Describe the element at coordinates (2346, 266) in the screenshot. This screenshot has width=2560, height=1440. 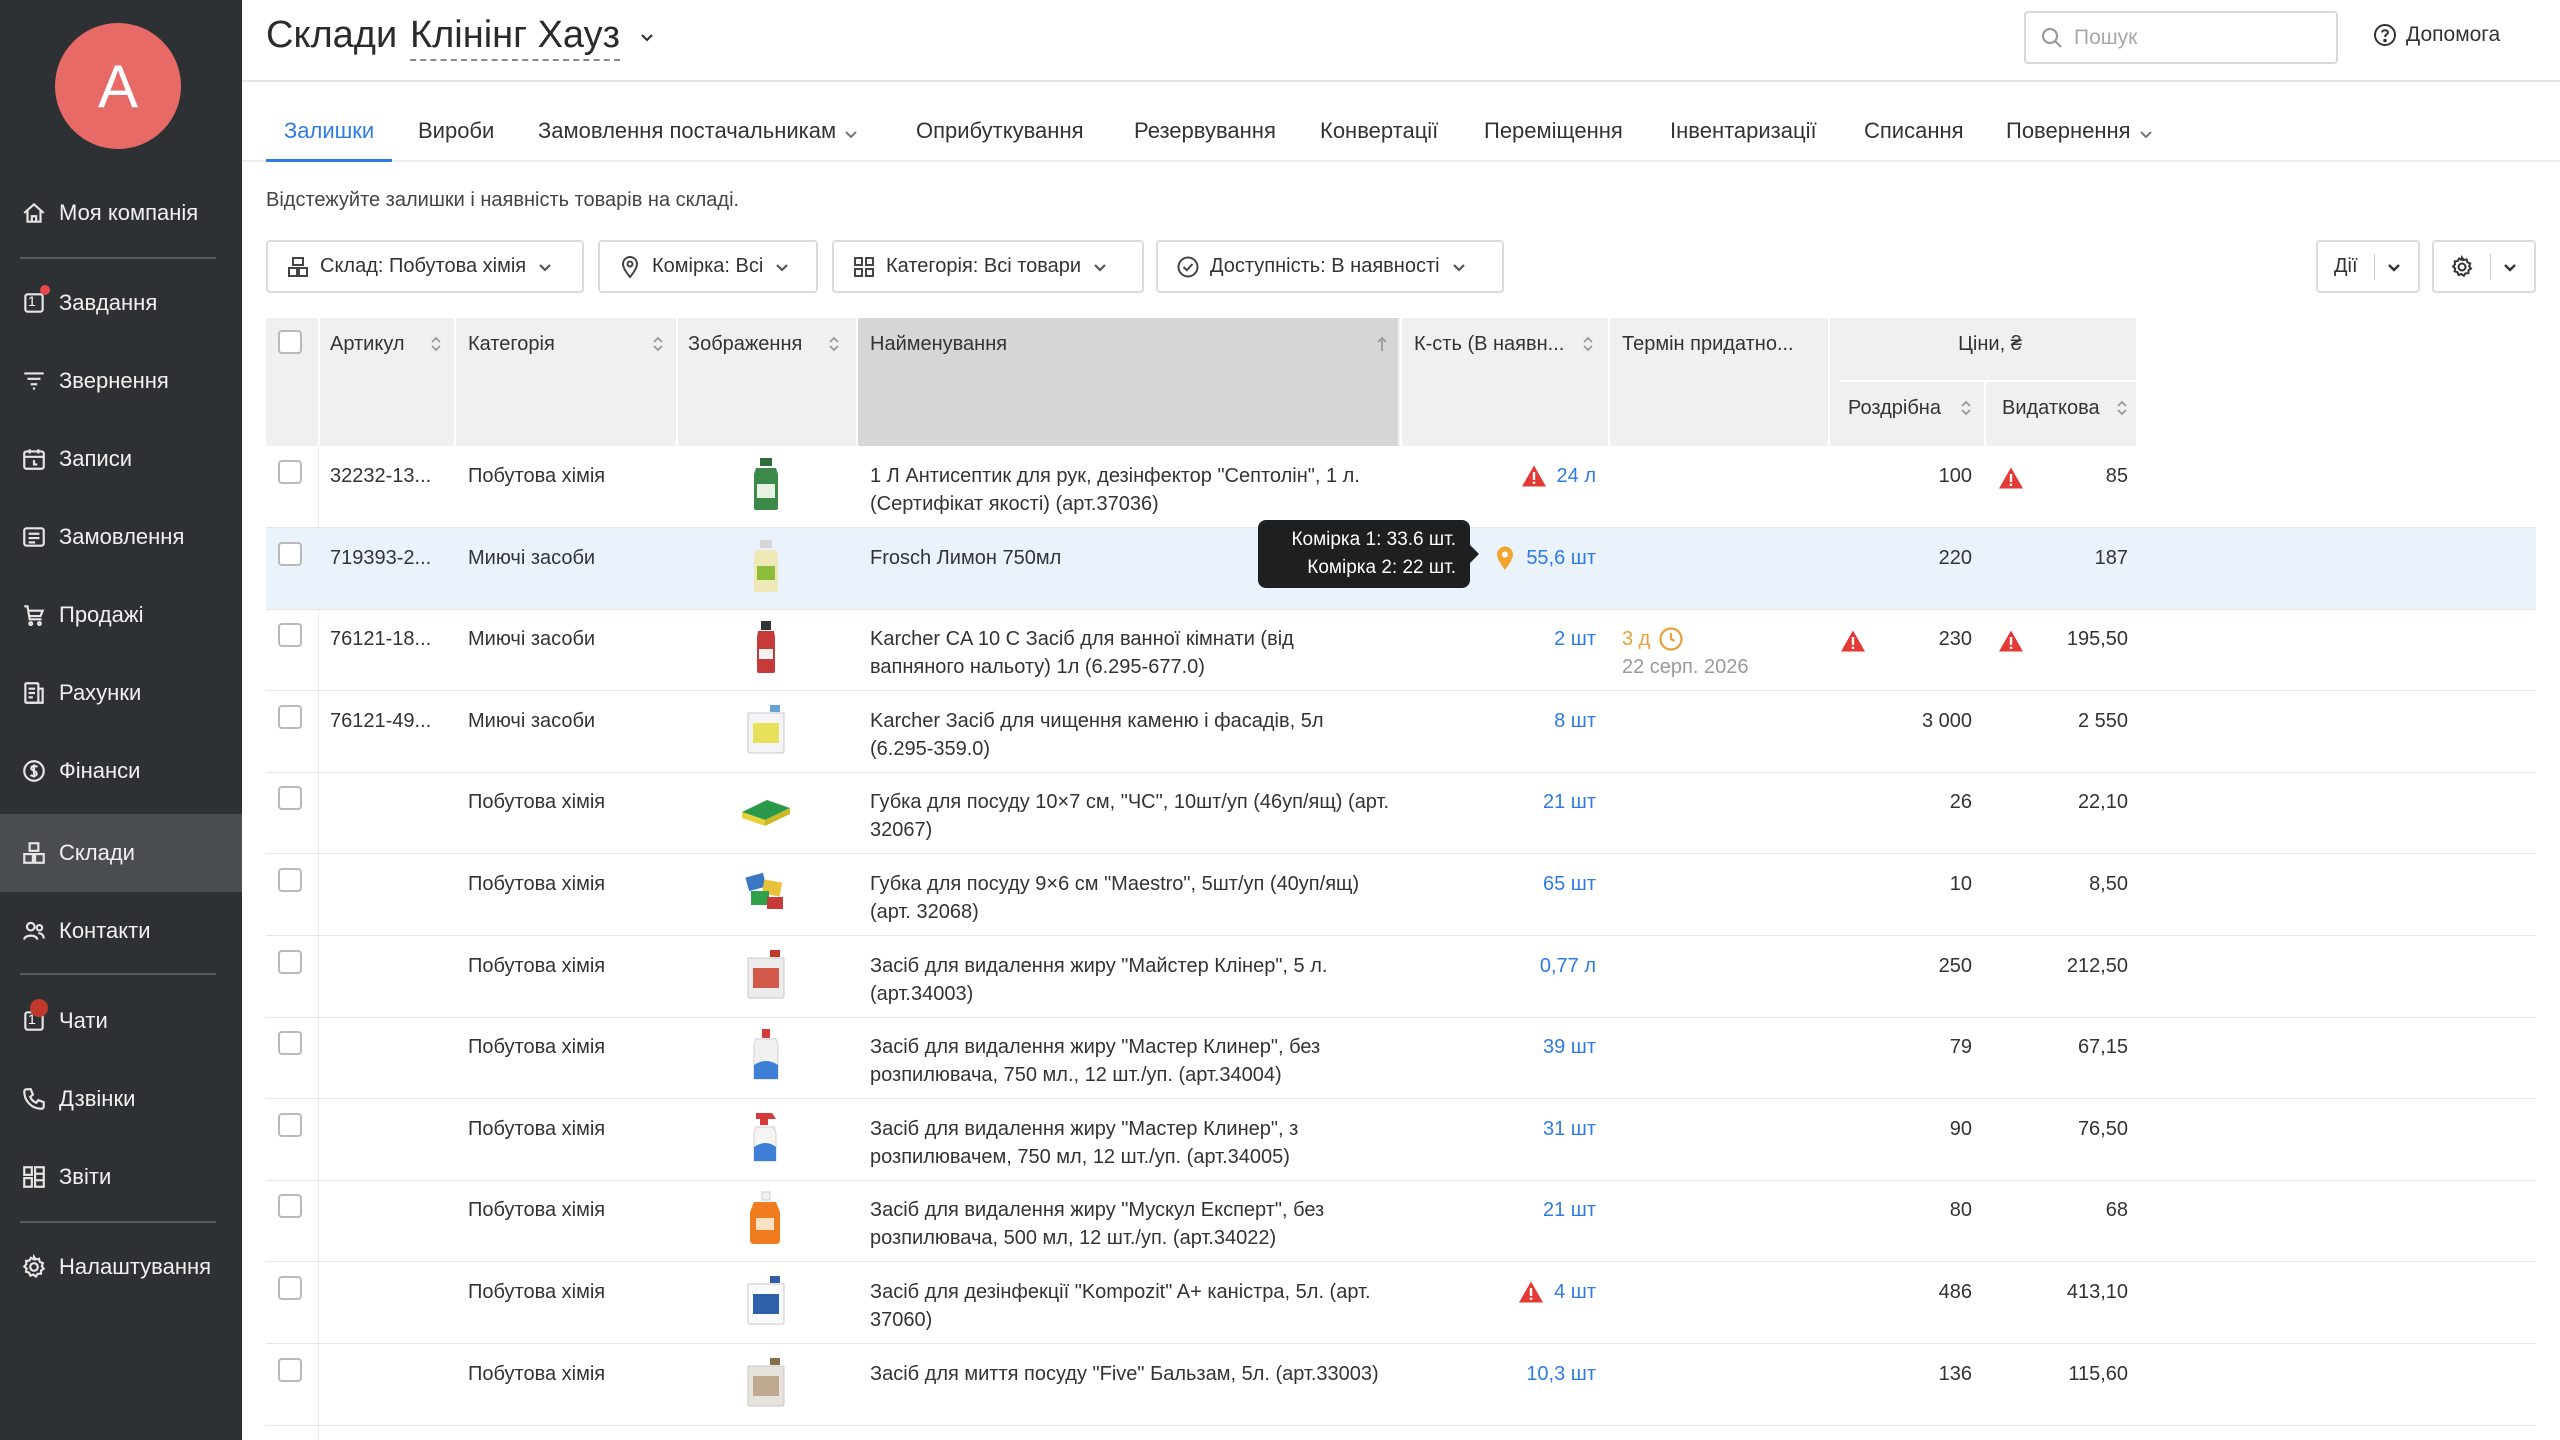
I see `actions-main: Дії` at that location.